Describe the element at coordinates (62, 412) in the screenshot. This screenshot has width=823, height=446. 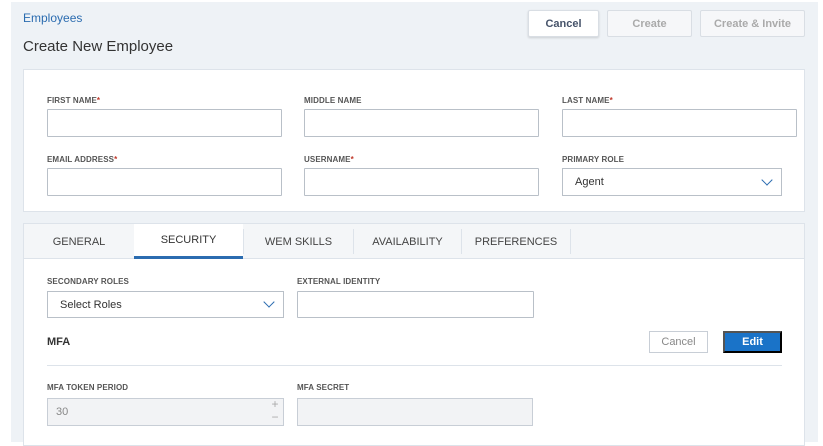
I see `mfa-token-period-value: 30` at that location.